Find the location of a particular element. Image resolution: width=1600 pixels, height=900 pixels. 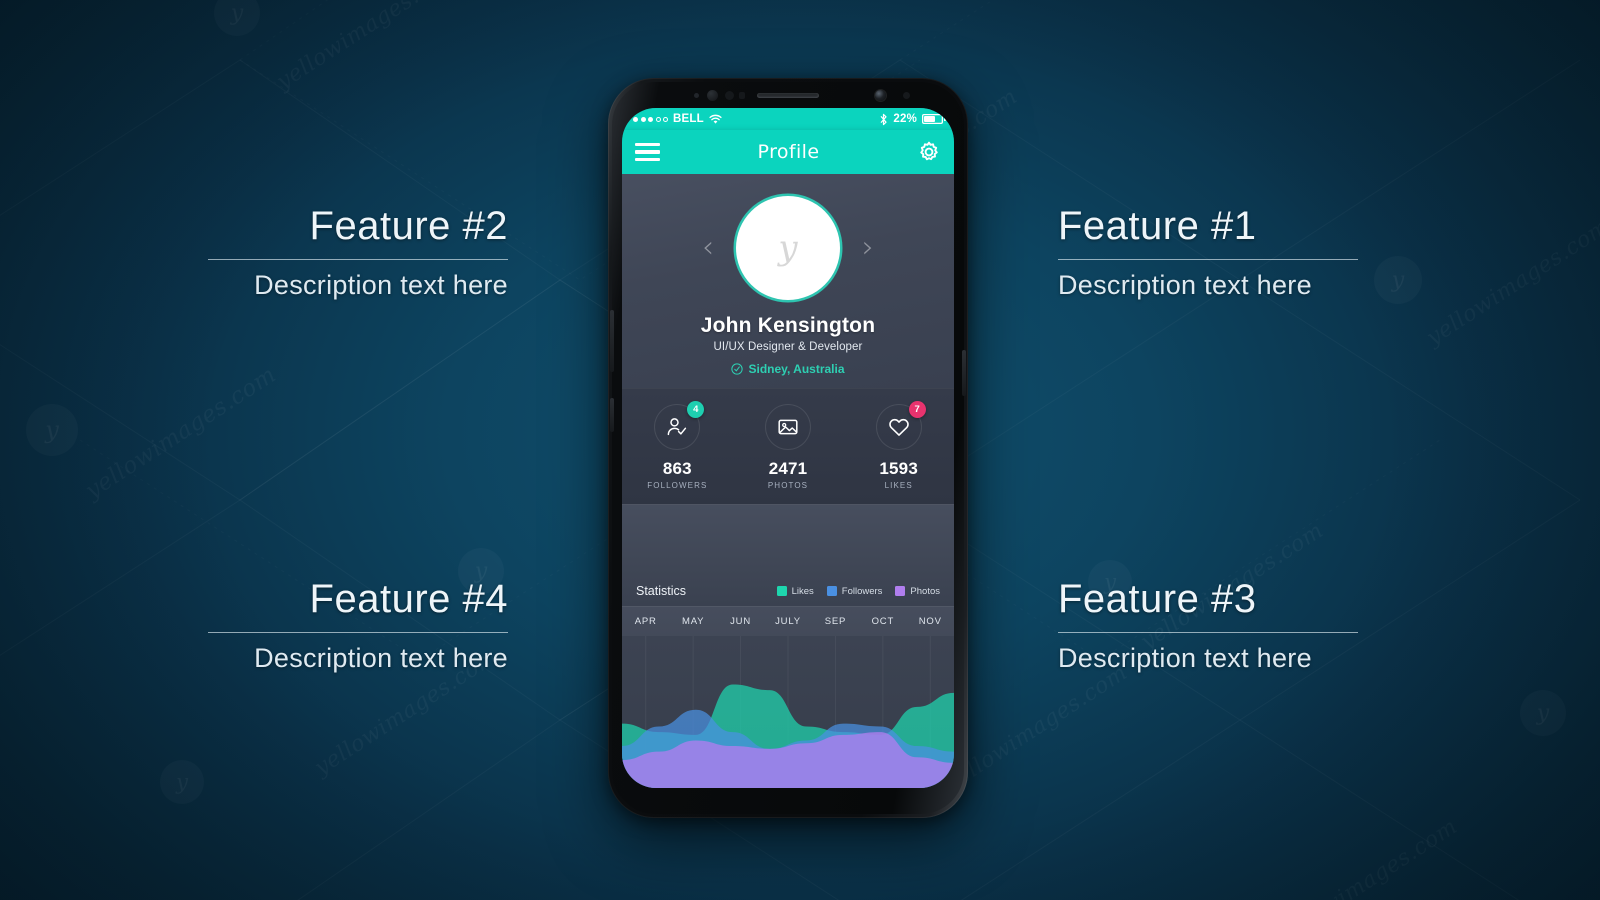

stat-value: 863 is located at coordinates (677, 468).